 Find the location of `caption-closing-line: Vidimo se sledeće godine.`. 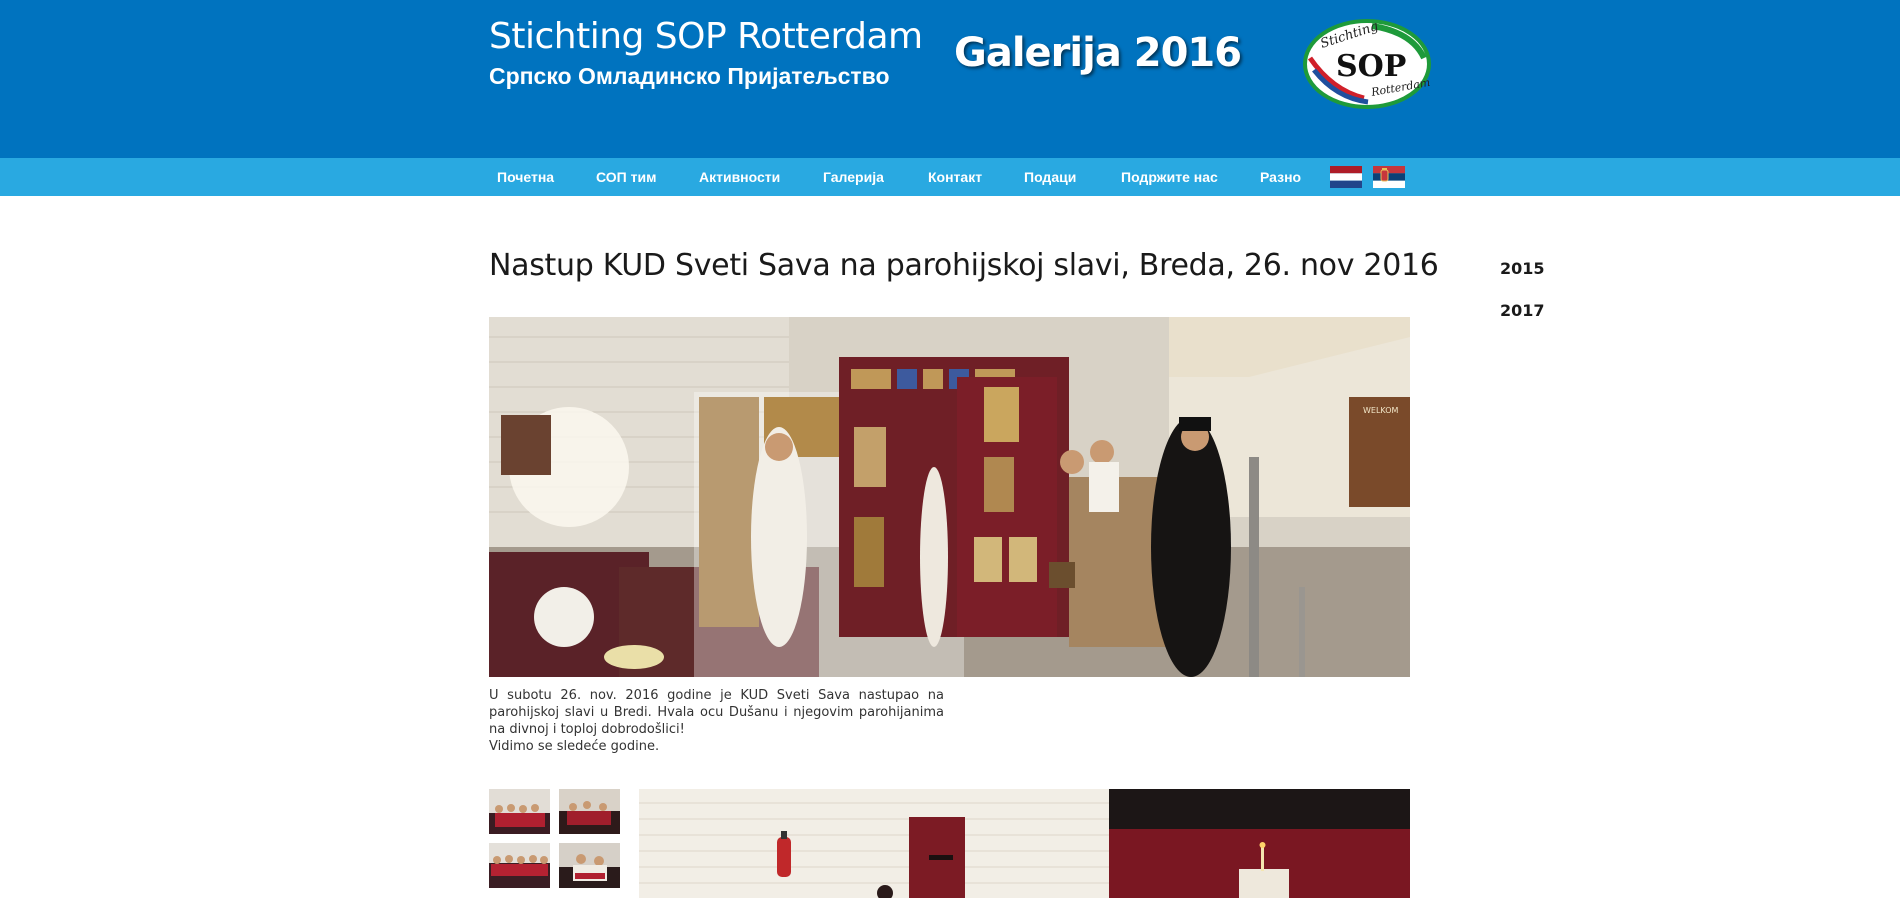

caption-closing-line: Vidimo se sledeće godine. is located at coordinates (574, 746).